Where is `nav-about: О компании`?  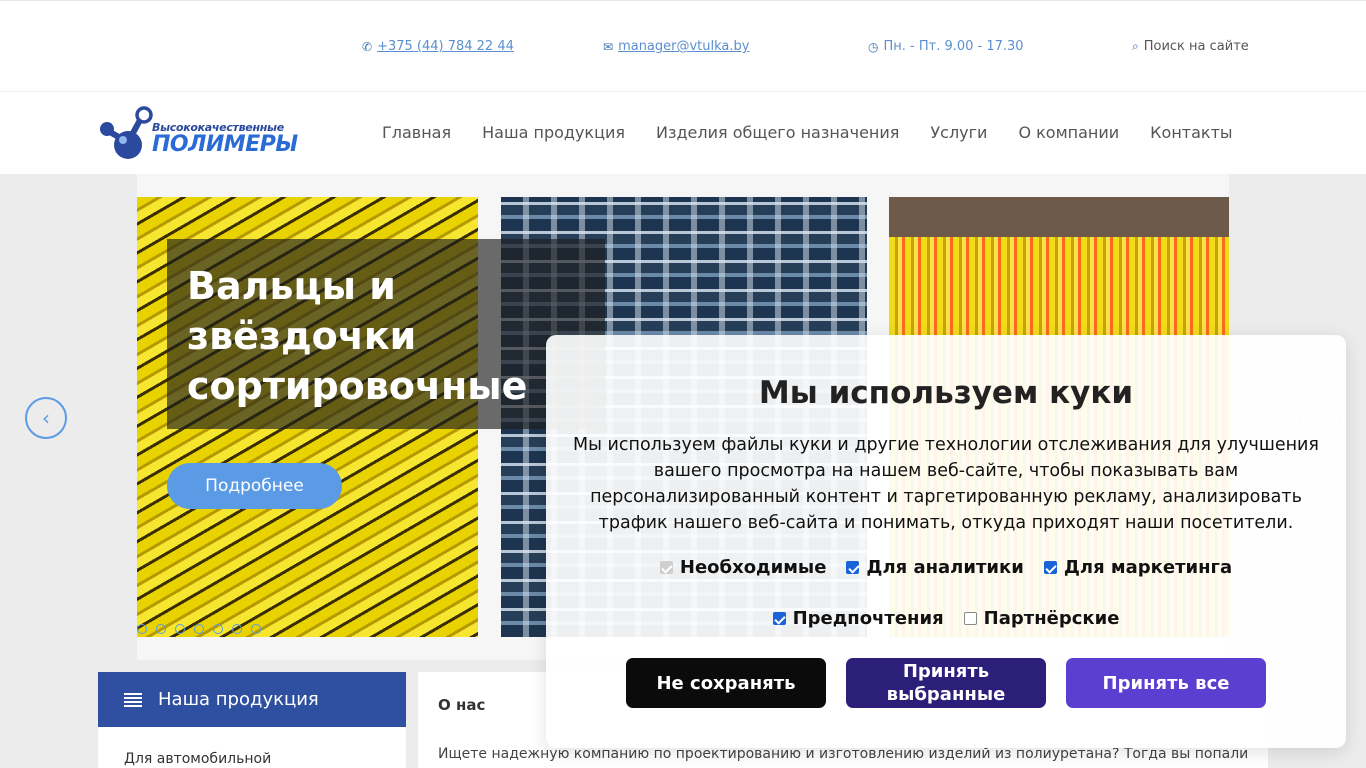
nav-about: О компании is located at coordinates (1068, 132).